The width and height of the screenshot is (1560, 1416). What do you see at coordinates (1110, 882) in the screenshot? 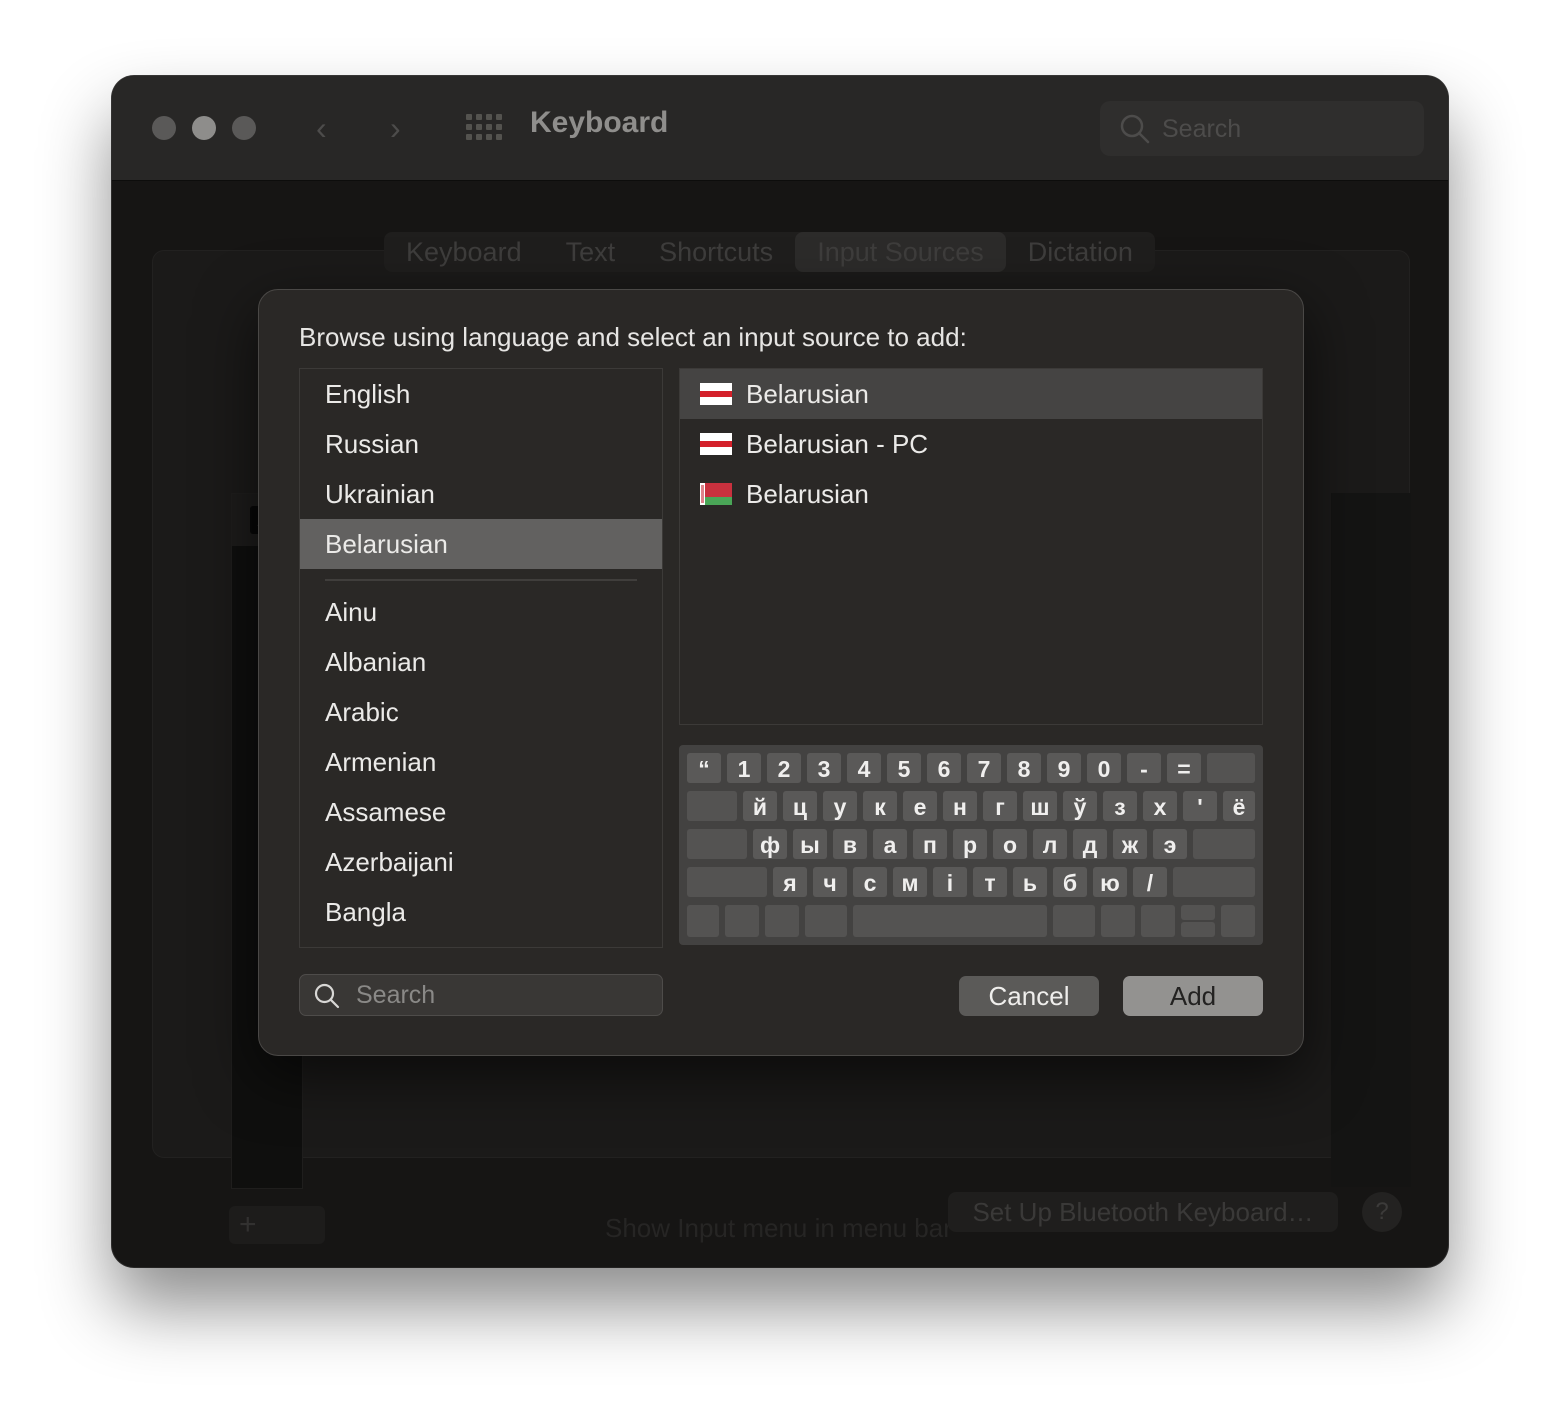
I see `key: ю` at bounding box center [1110, 882].